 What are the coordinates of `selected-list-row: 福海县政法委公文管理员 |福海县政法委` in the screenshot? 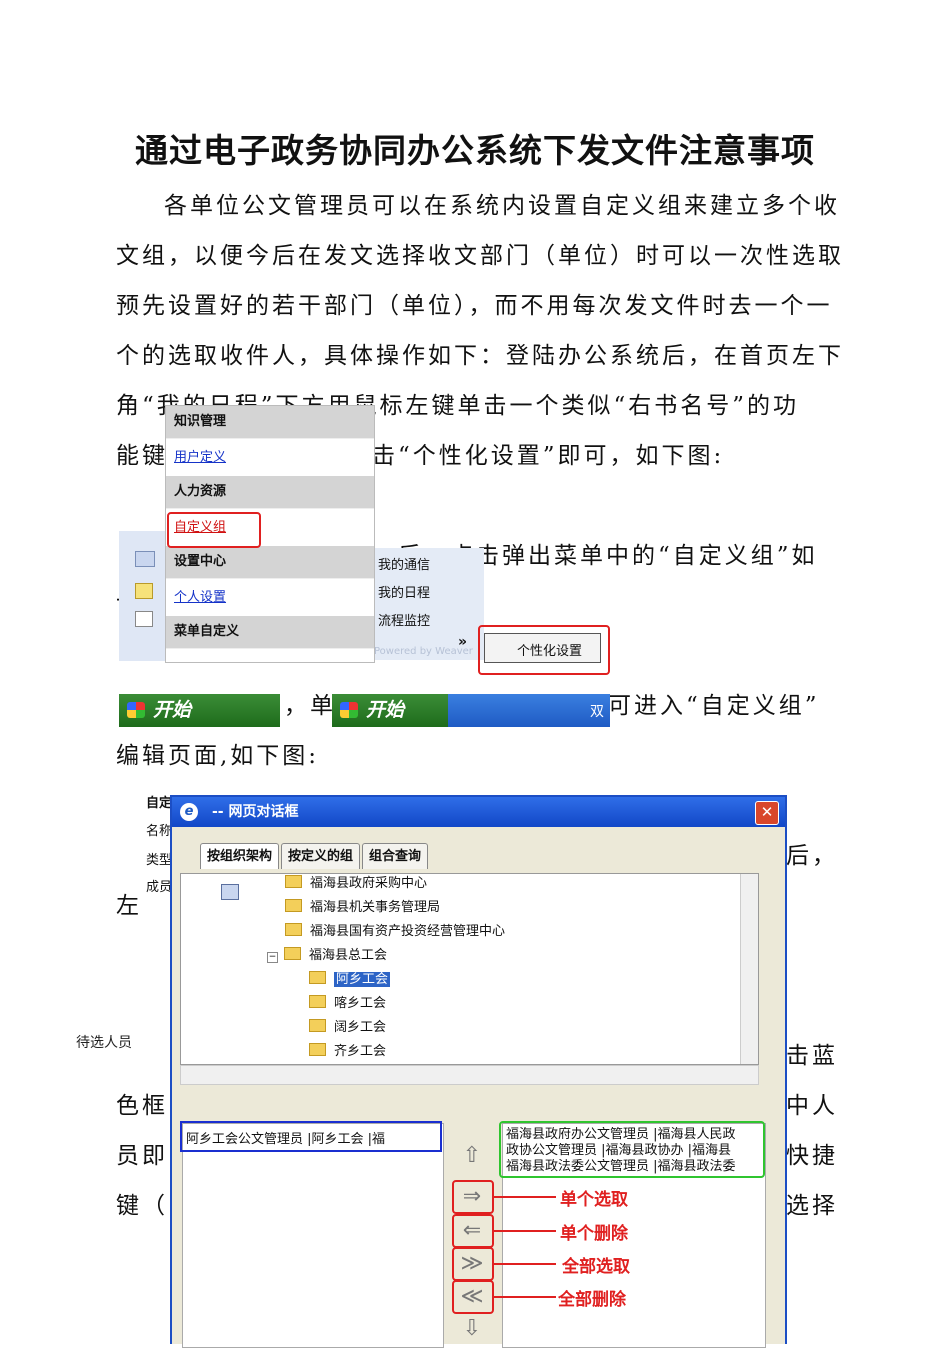 It's located at (634, 1167).